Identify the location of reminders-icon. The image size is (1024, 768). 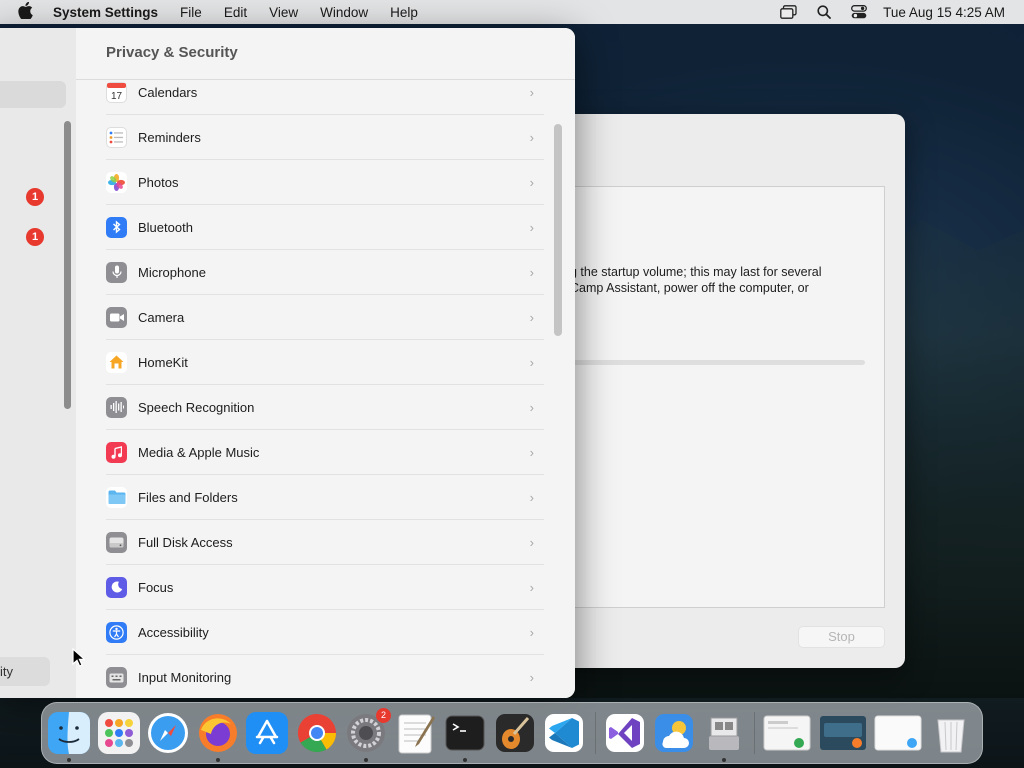
(116, 137).